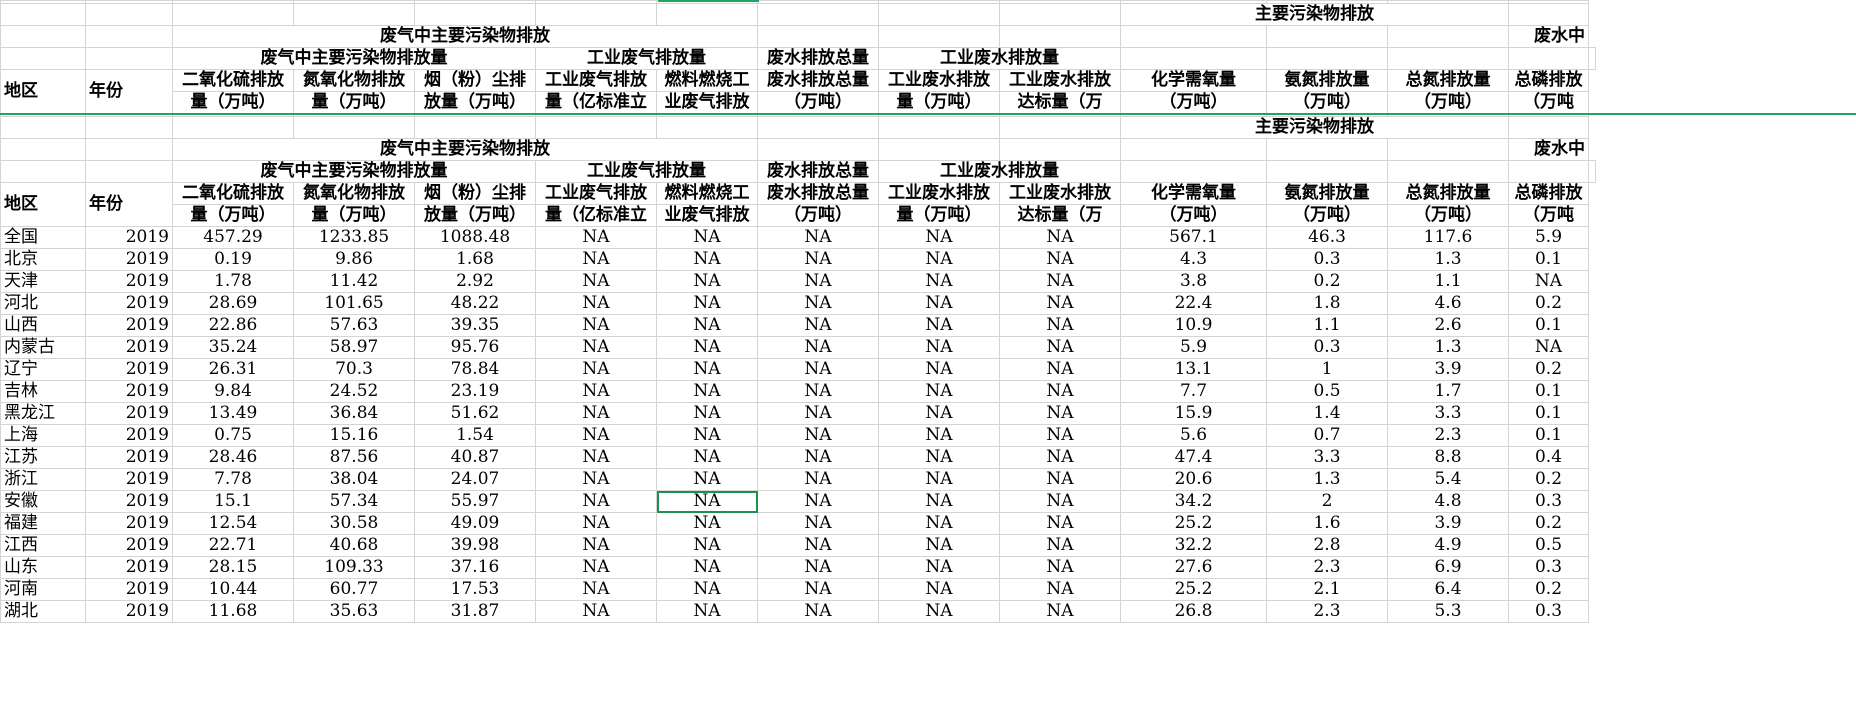 The height and width of the screenshot is (723, 1856). What do you see at coordinates (1193, 479) in the screenshot?
I see `data-cell: 20.6` at bounding box center [1193, 479].